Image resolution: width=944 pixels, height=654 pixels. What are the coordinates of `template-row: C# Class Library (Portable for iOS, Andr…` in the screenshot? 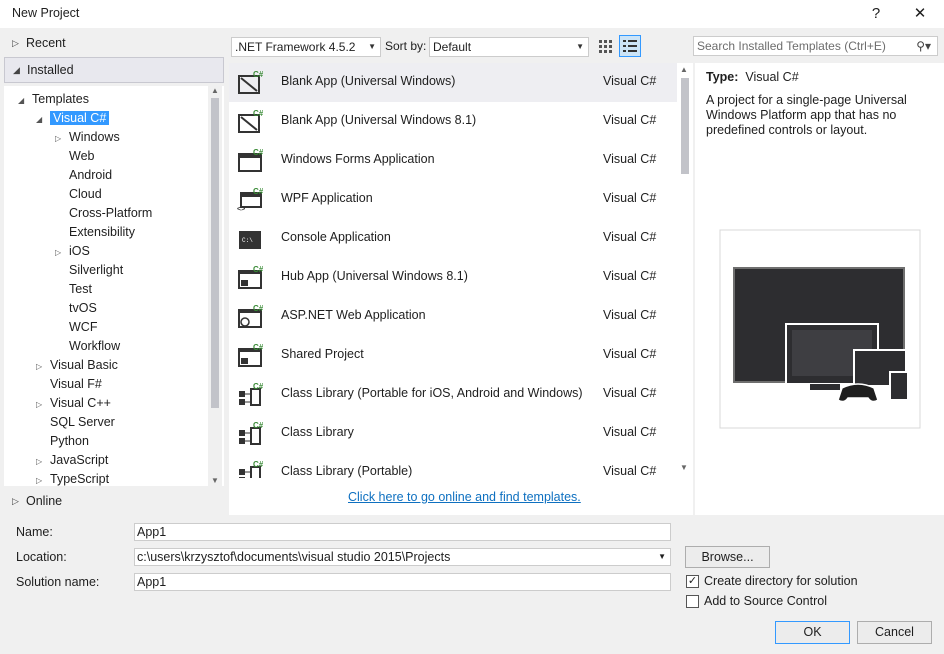 It's located at (453, 394).